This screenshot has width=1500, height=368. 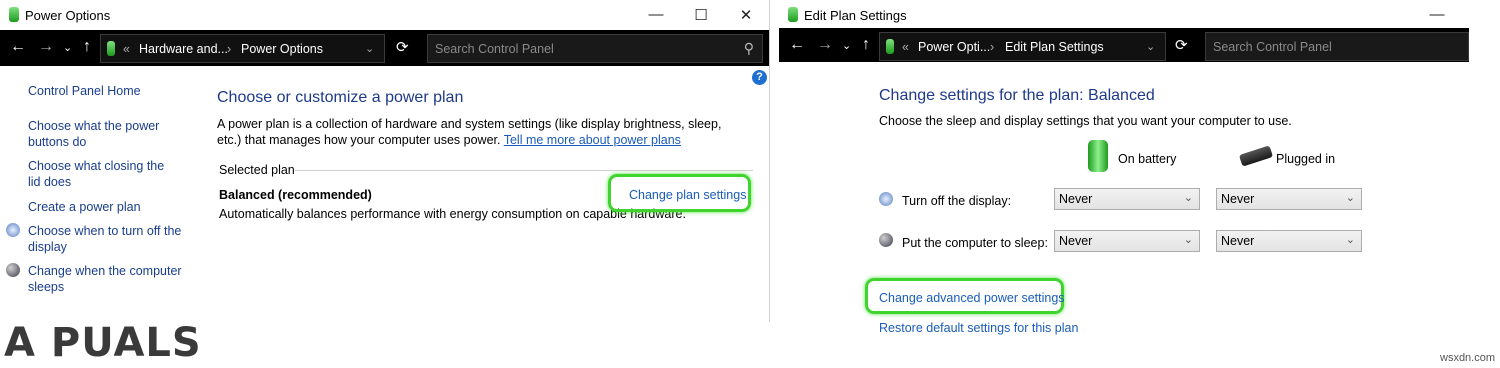 I want to click on selected-plan-label: Selected plan, so click(x=257, y=170).